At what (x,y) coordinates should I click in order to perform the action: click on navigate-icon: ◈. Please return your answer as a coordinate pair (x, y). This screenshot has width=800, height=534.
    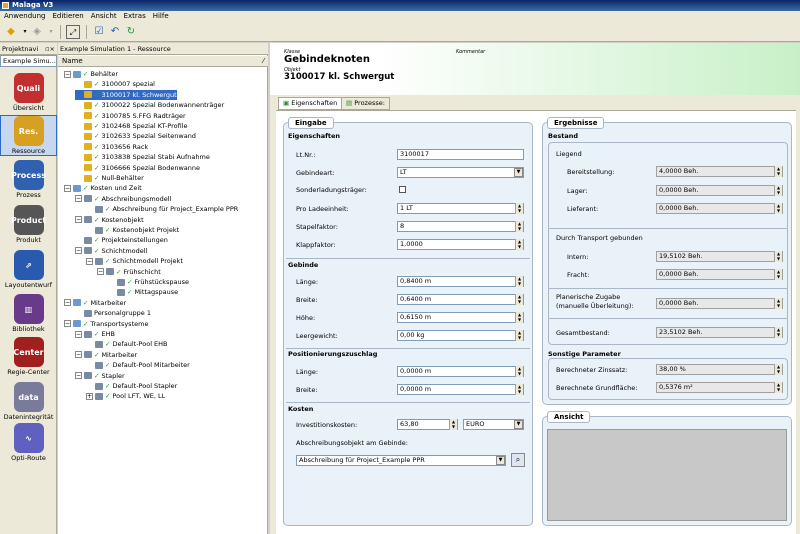
    Looking at the image, I should click on (37, 32).